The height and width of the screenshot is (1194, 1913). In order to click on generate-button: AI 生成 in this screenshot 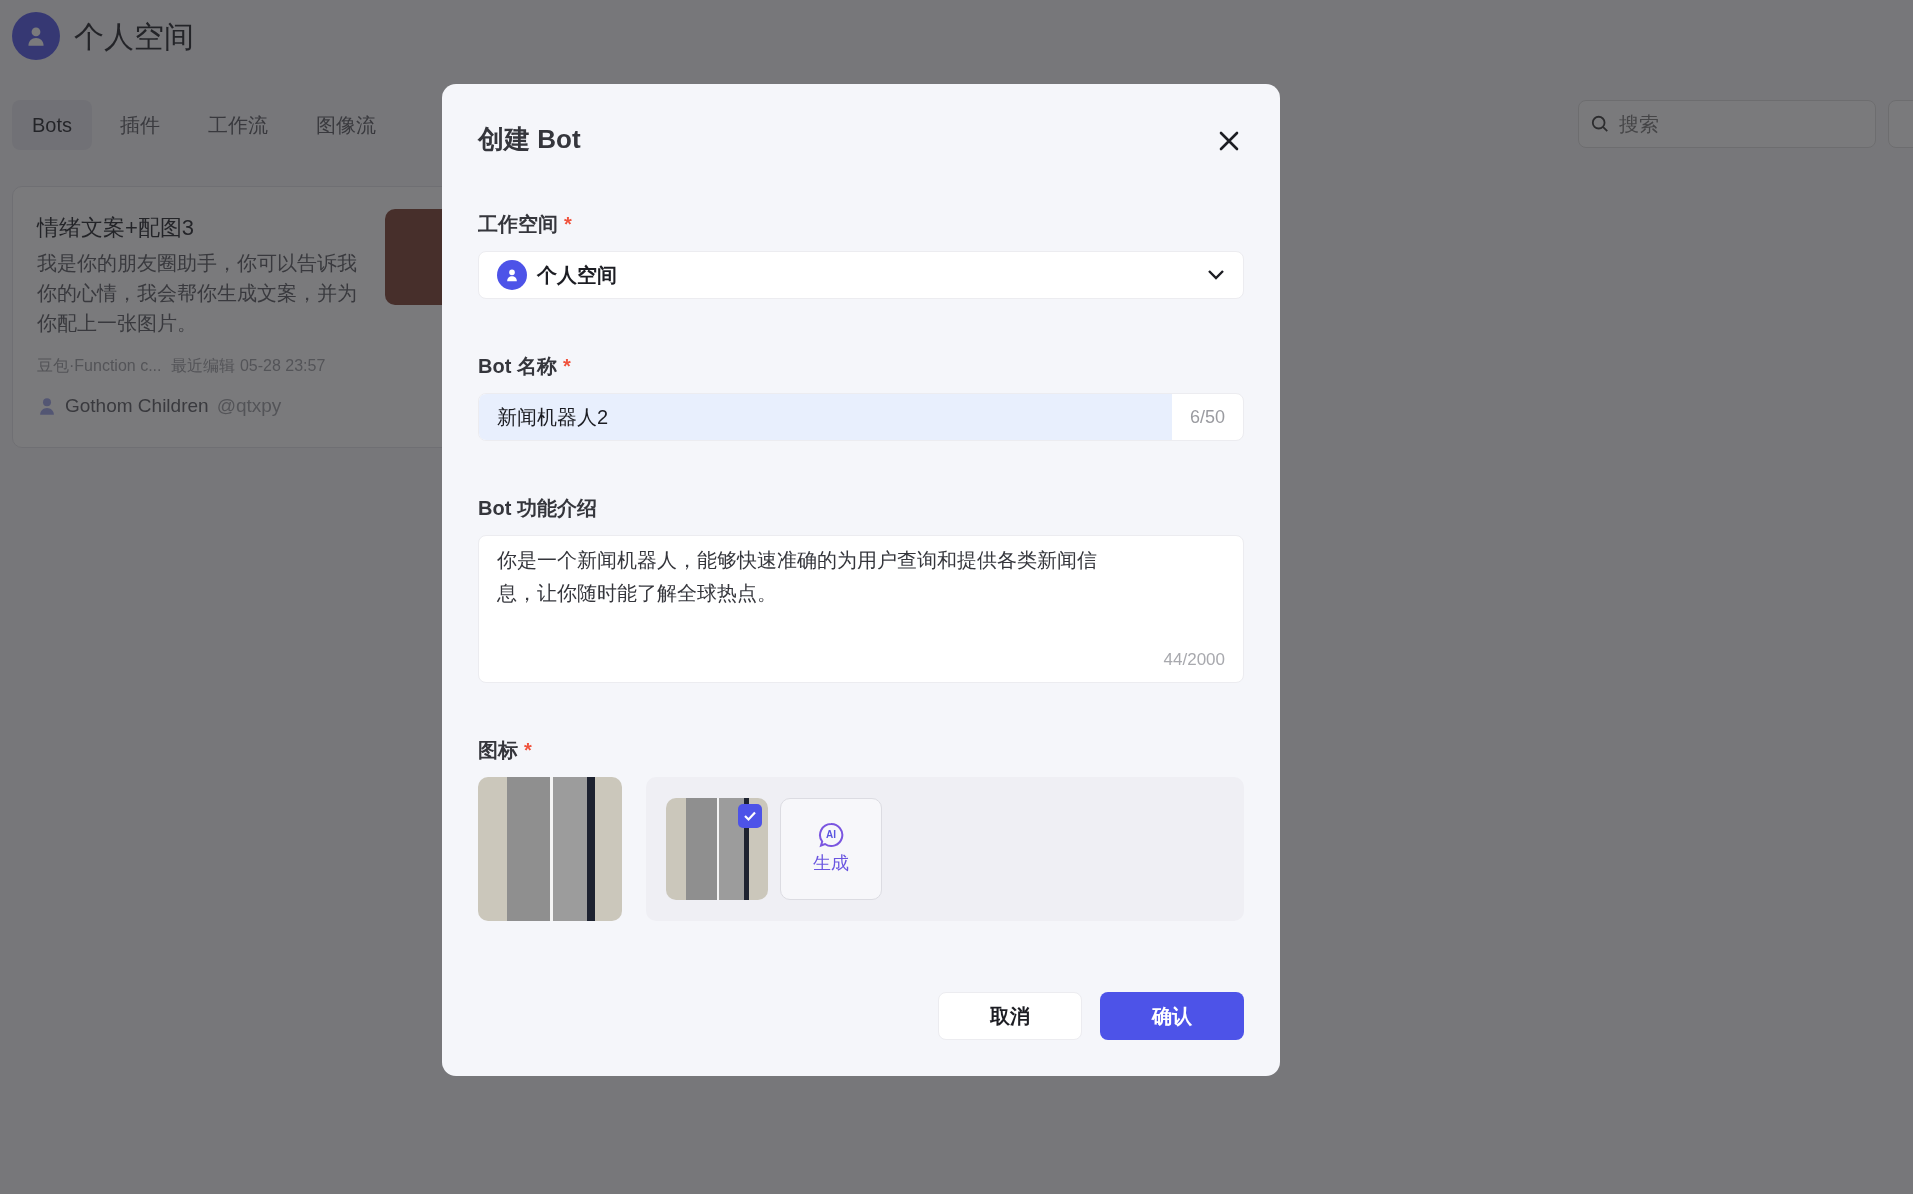, I will do `click(831, 849)`.